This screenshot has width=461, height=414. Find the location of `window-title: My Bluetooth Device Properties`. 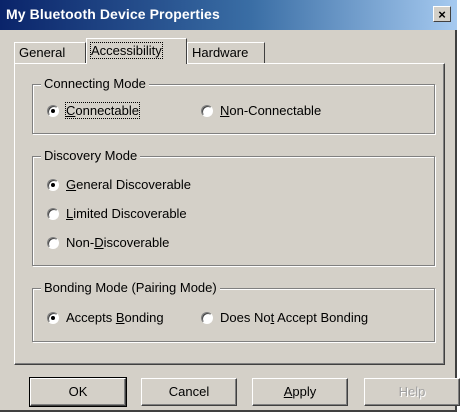

window-title: My Bluetooth Device Properties is located at coordinates (113, 14).